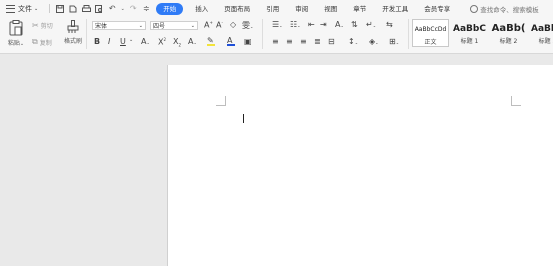 This screenshot has height=266, width=553. Describe the element at coordinates (60, 9) in the screenshot. I see `save-icon` at that location.